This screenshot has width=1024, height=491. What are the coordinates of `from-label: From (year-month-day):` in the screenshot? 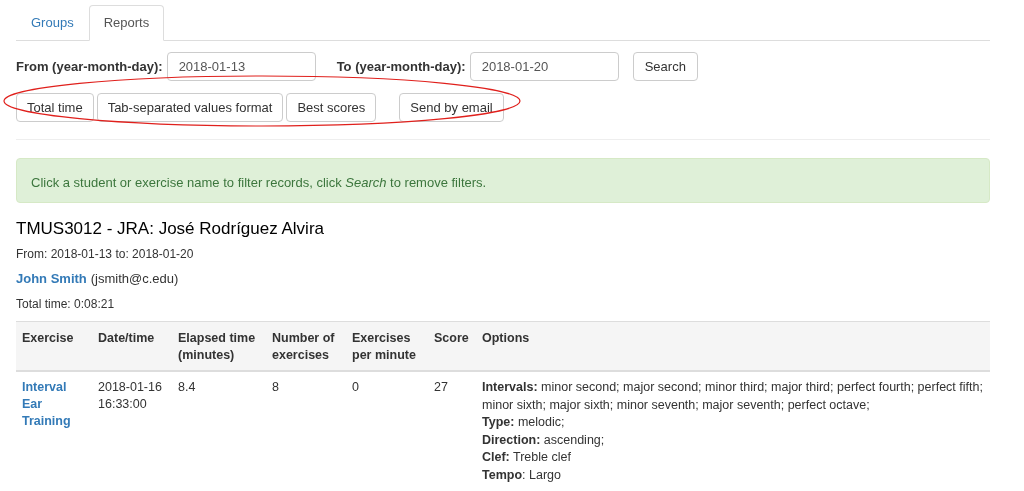 It's located at (89, 66).